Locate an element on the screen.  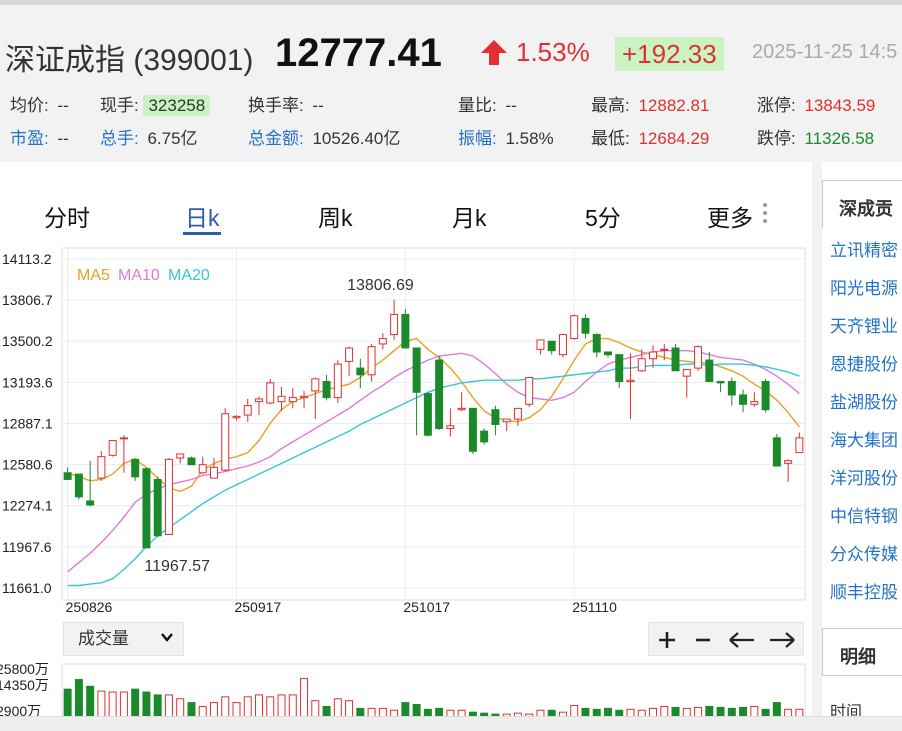
stock-item: 立讯精密 is located at coordinates (864, 248).